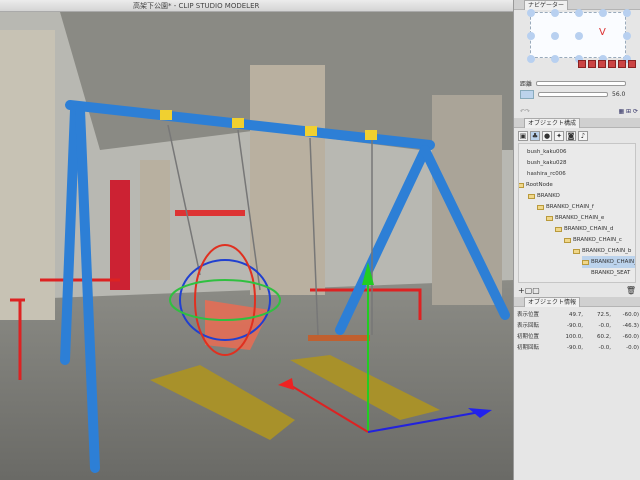 The width and height of the screenshot is (640, 480). What do you see at coordinates (529, 290) in the screenshot?
I see `add-object-icon: +▢▢` at bounding box center [529, 290].